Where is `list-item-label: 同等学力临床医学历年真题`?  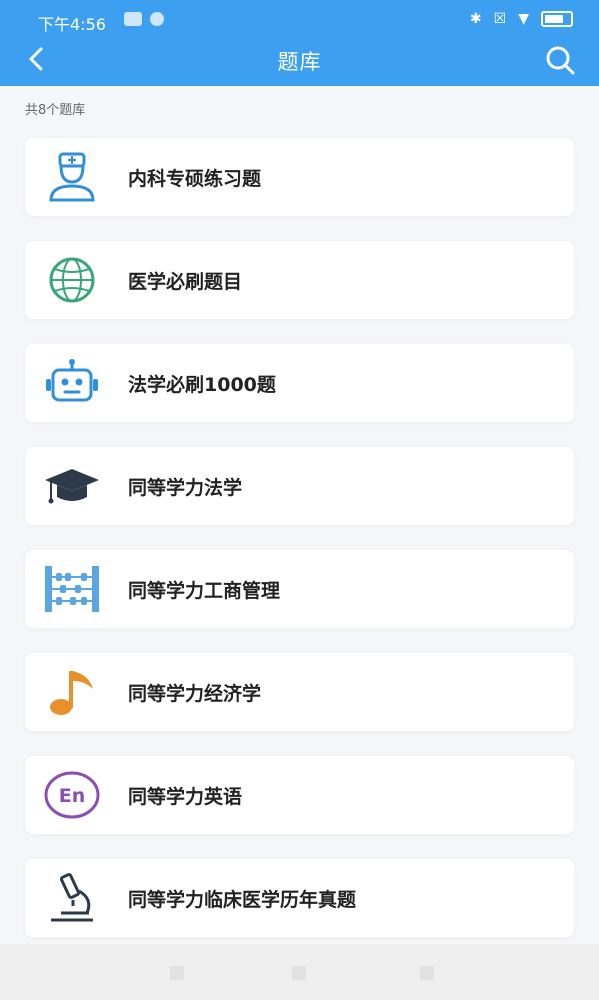 list-item-label: 同等学力临床医学历年真题 is located at coordinates (242, 900).